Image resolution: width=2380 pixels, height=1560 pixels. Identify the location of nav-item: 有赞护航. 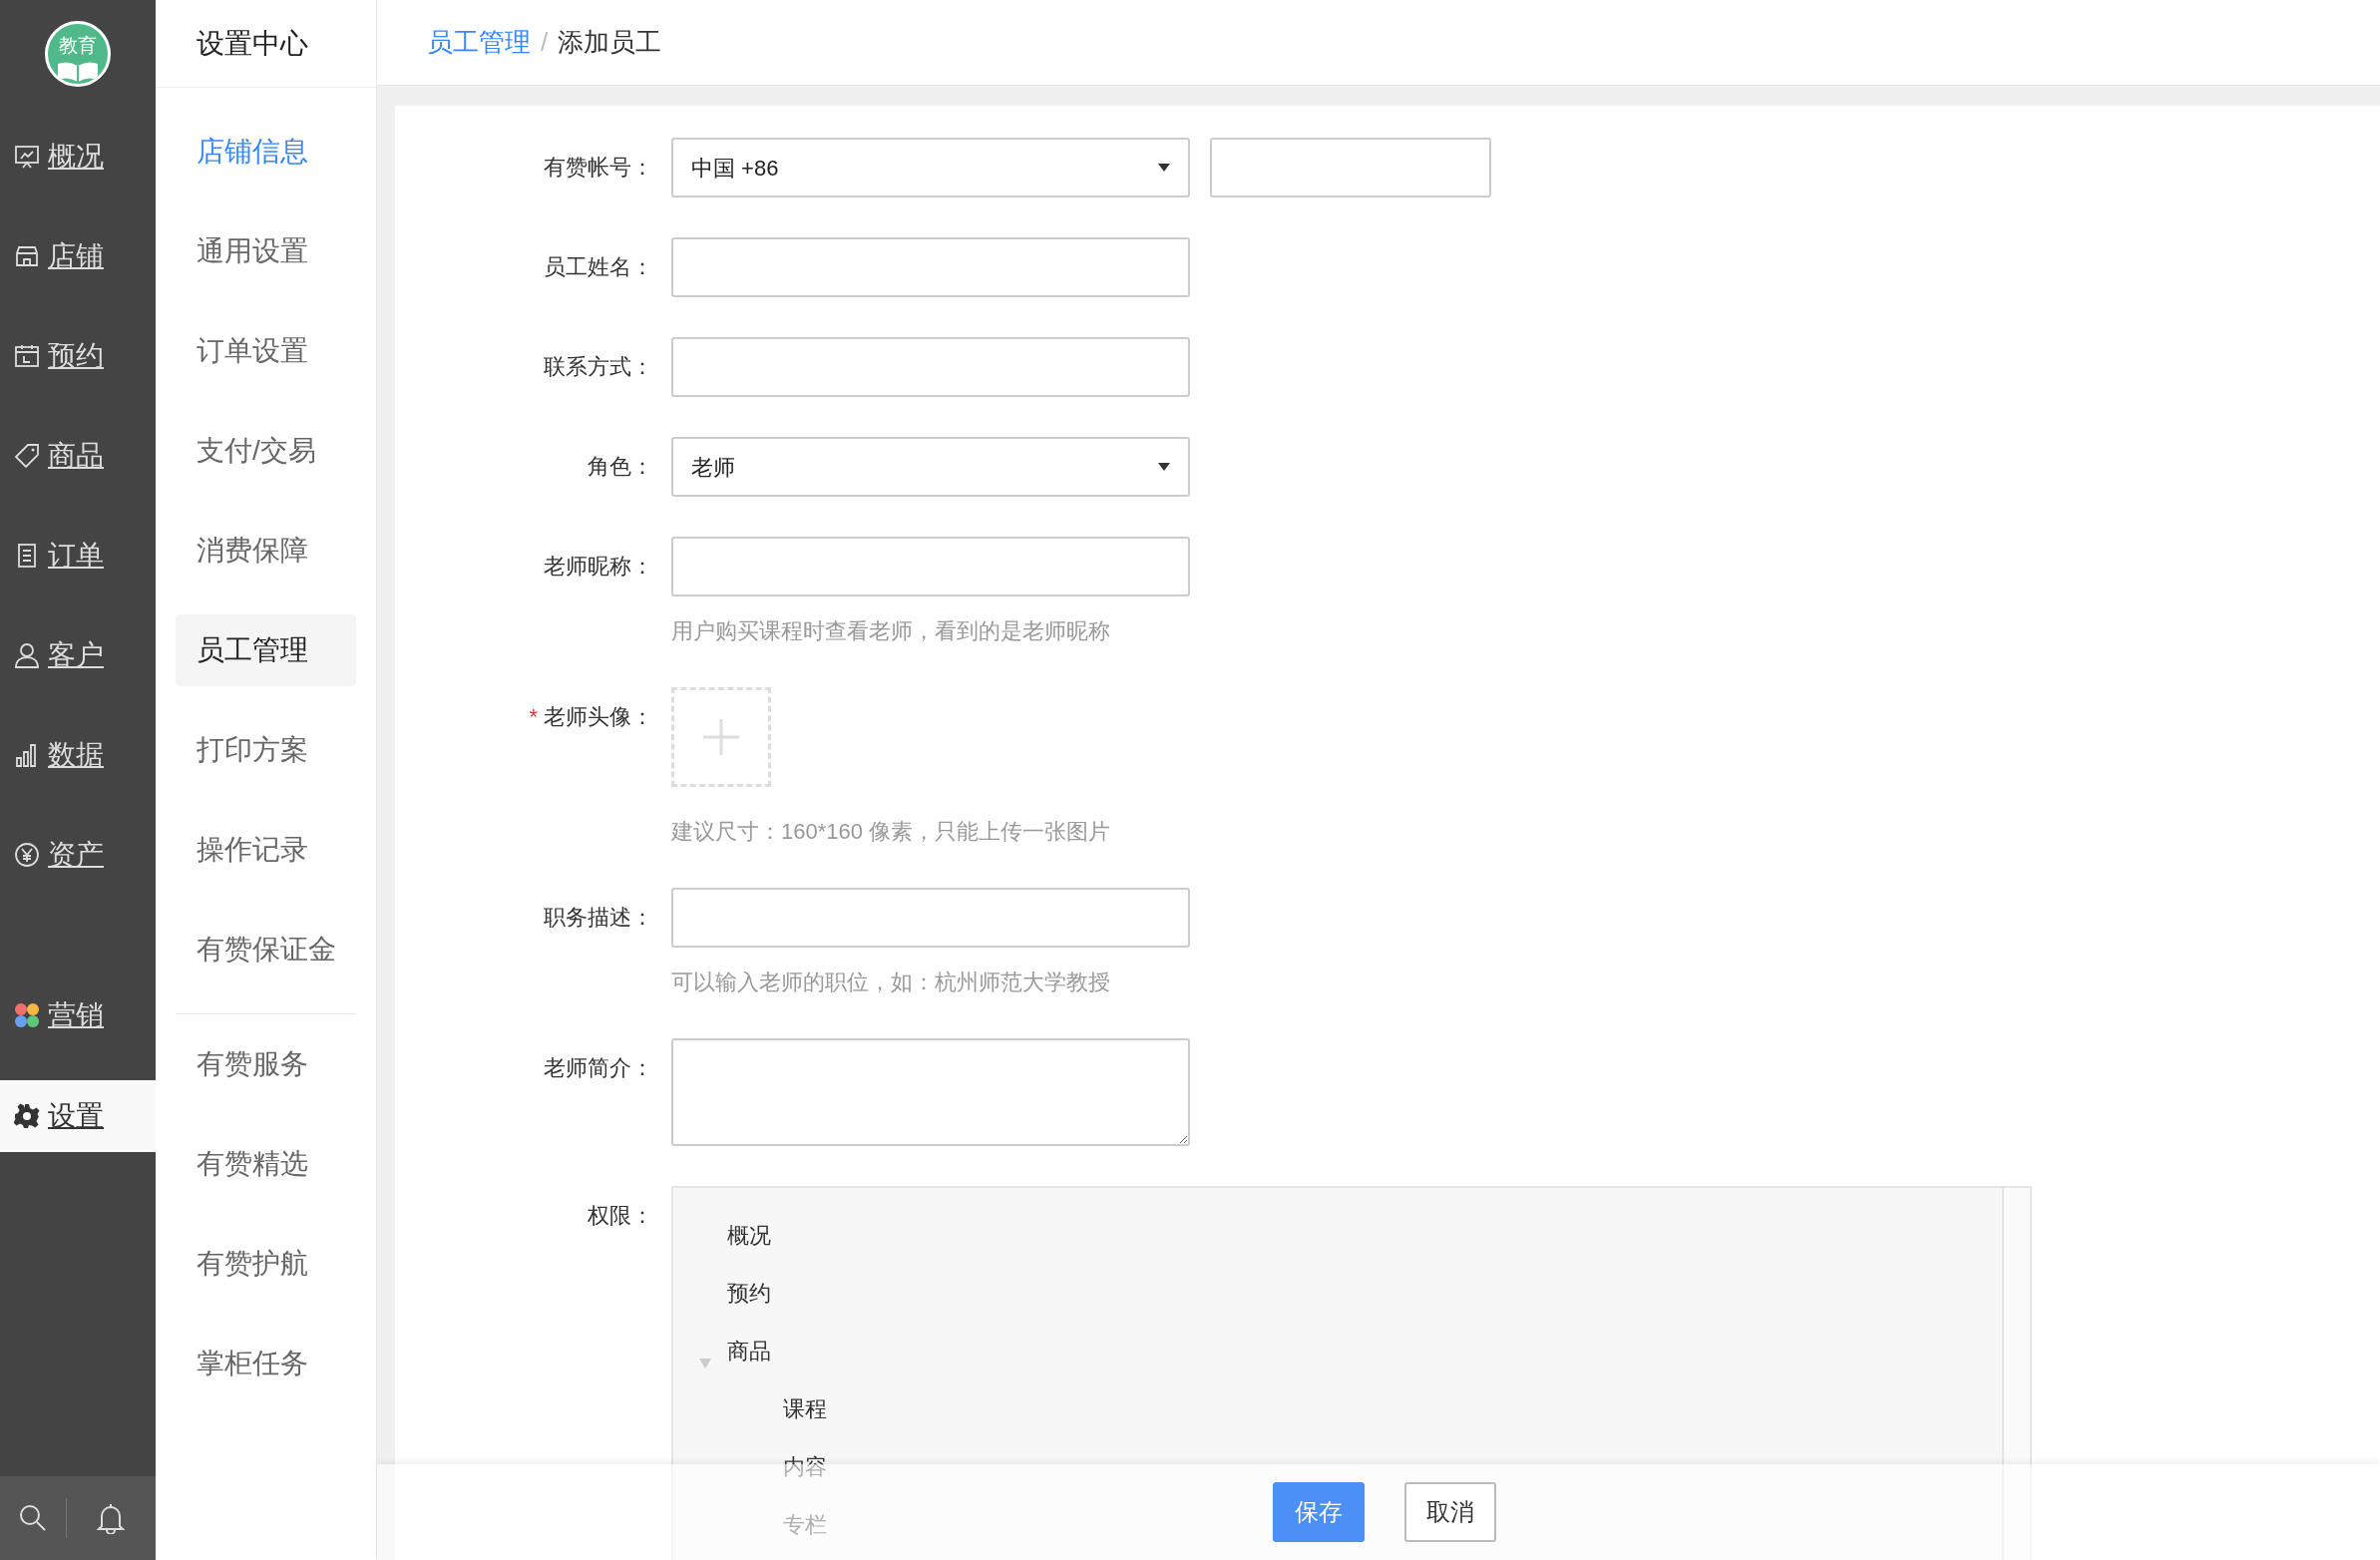
(266, 1264).